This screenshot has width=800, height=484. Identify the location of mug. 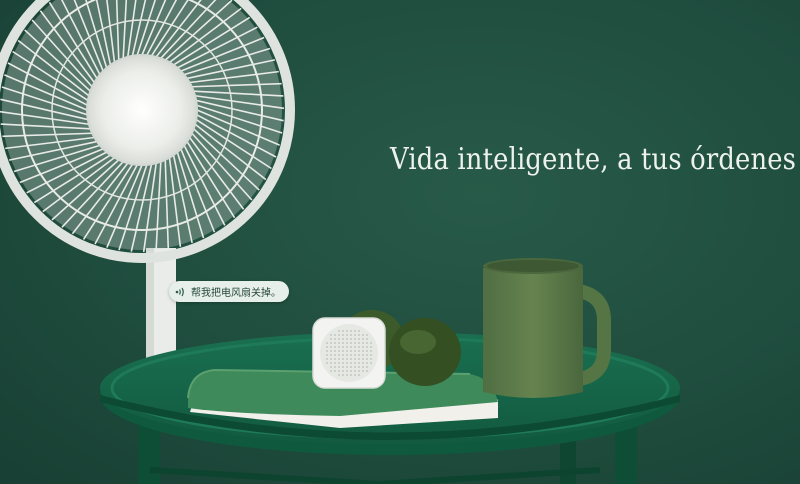
(547, 328).